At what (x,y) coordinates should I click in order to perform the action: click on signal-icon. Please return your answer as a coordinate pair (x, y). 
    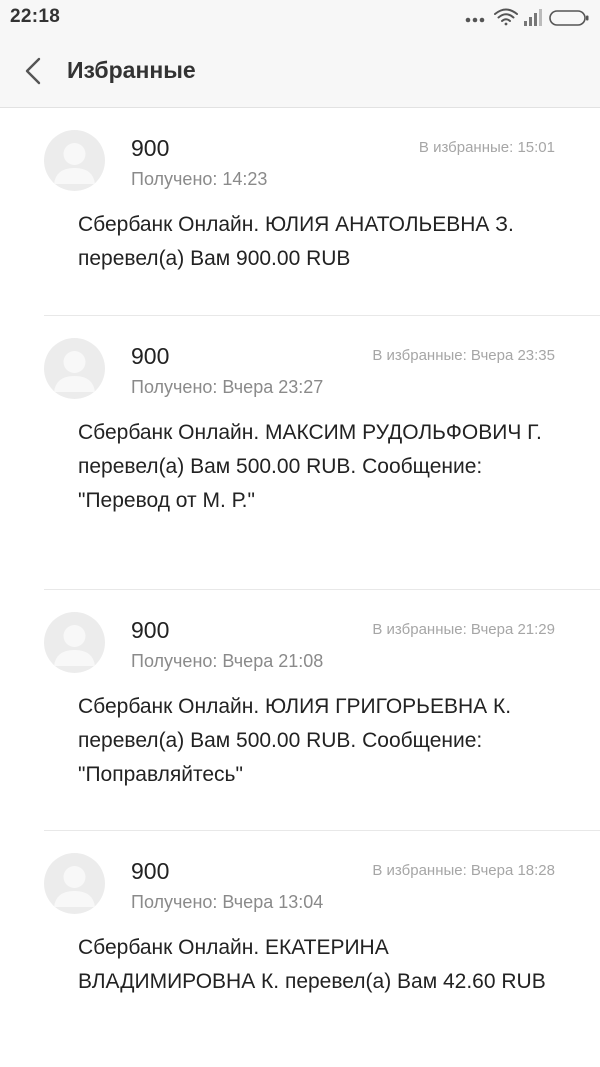
    Looking at the image, I should click on (533, 17).